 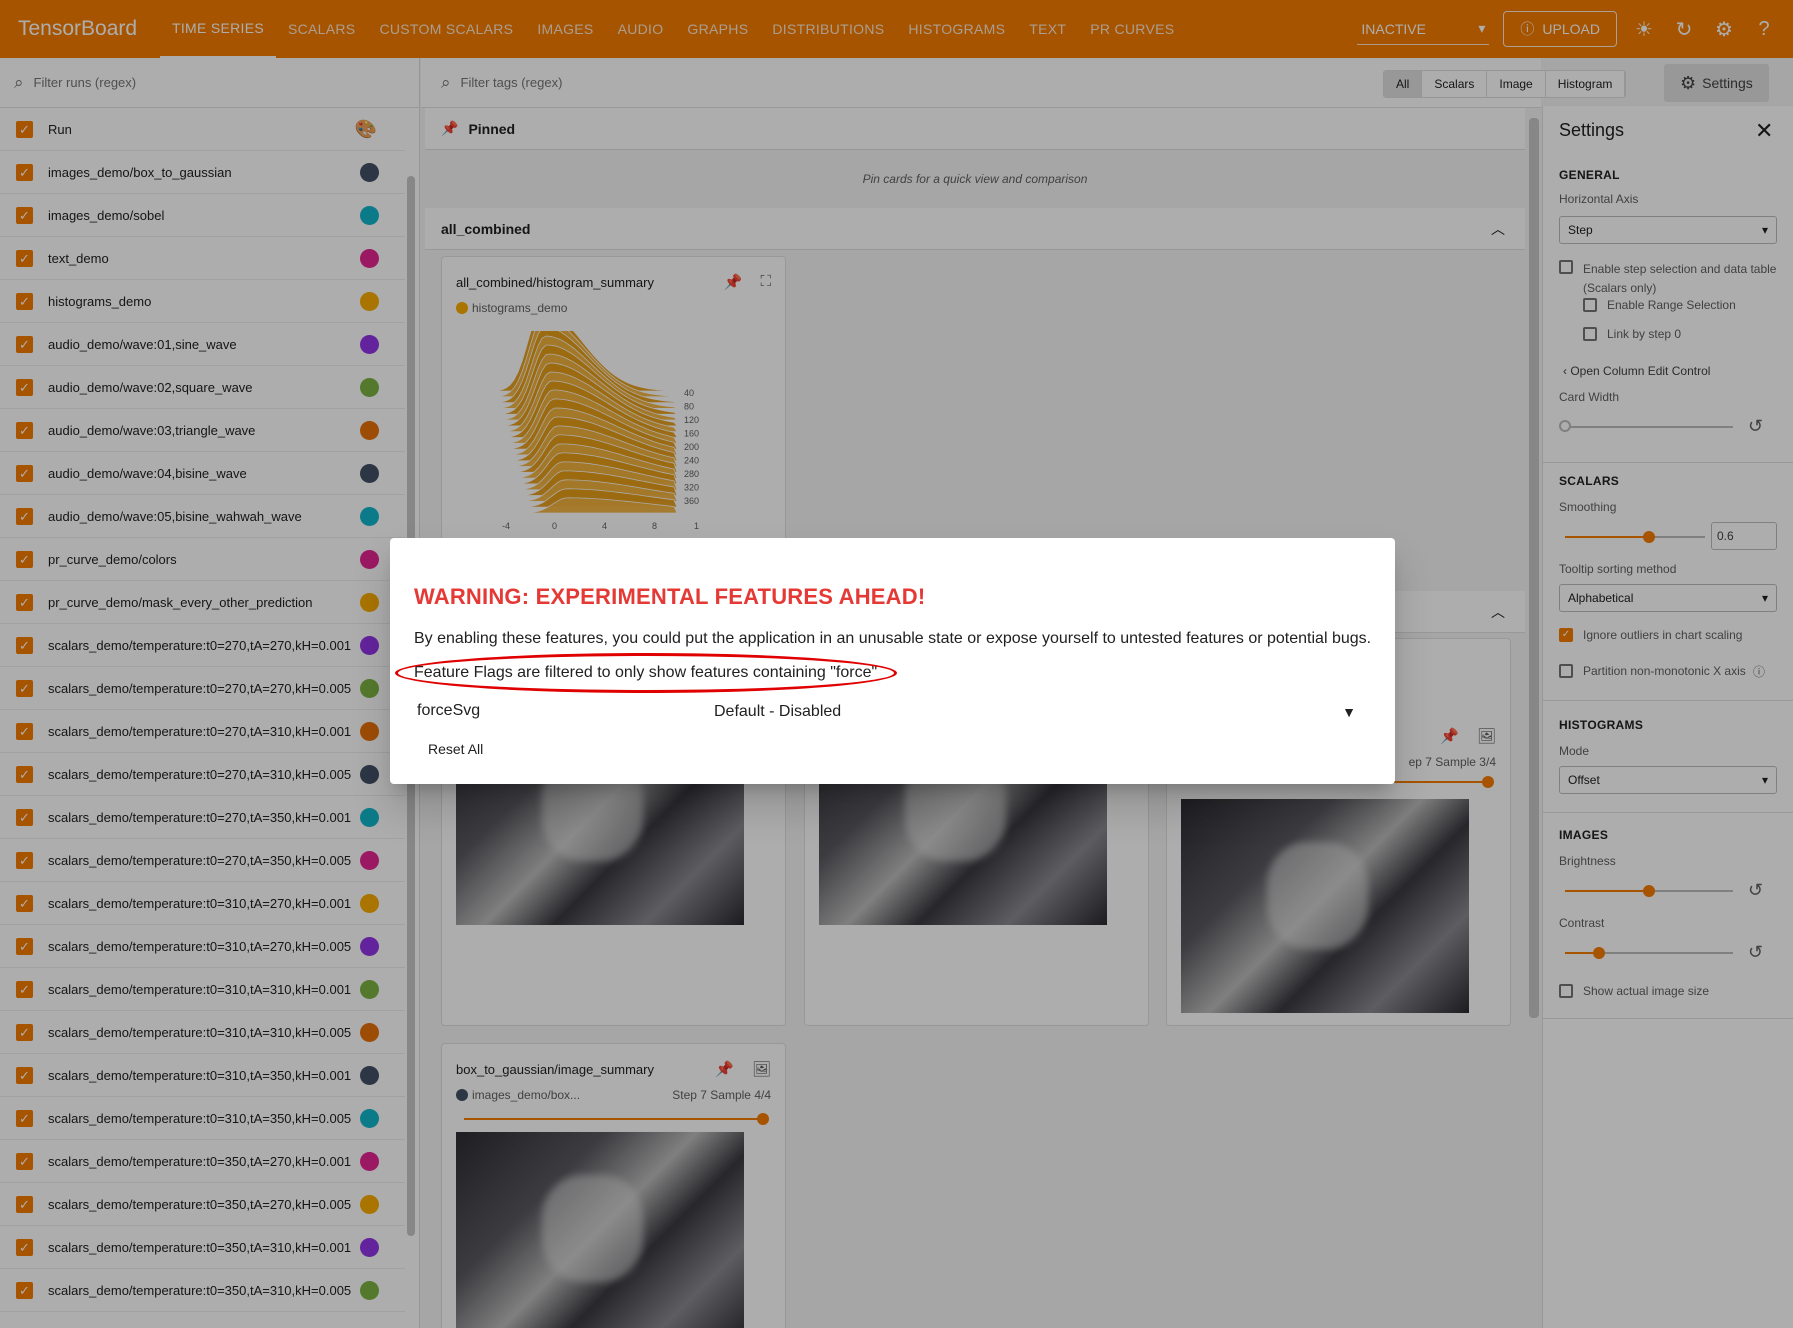 I want to click on chevron-down-icon: ▼, so click(x=1349, y=712).